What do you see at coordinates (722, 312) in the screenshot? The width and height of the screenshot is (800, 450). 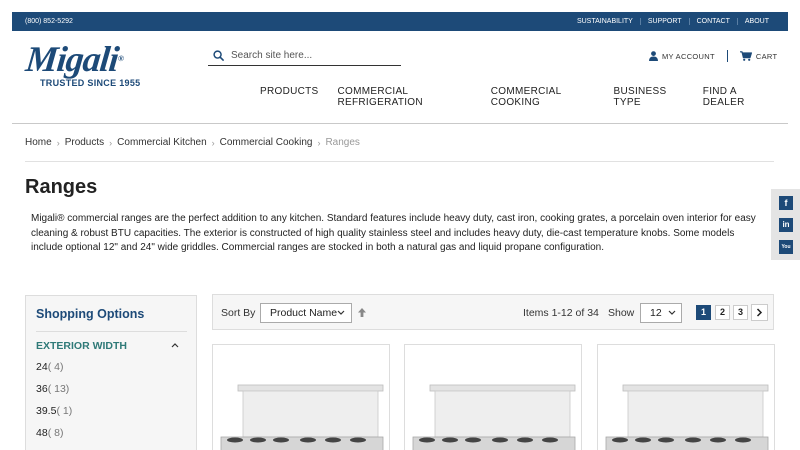 I see `page-2-button: 2` at bounding box center [722, 312].